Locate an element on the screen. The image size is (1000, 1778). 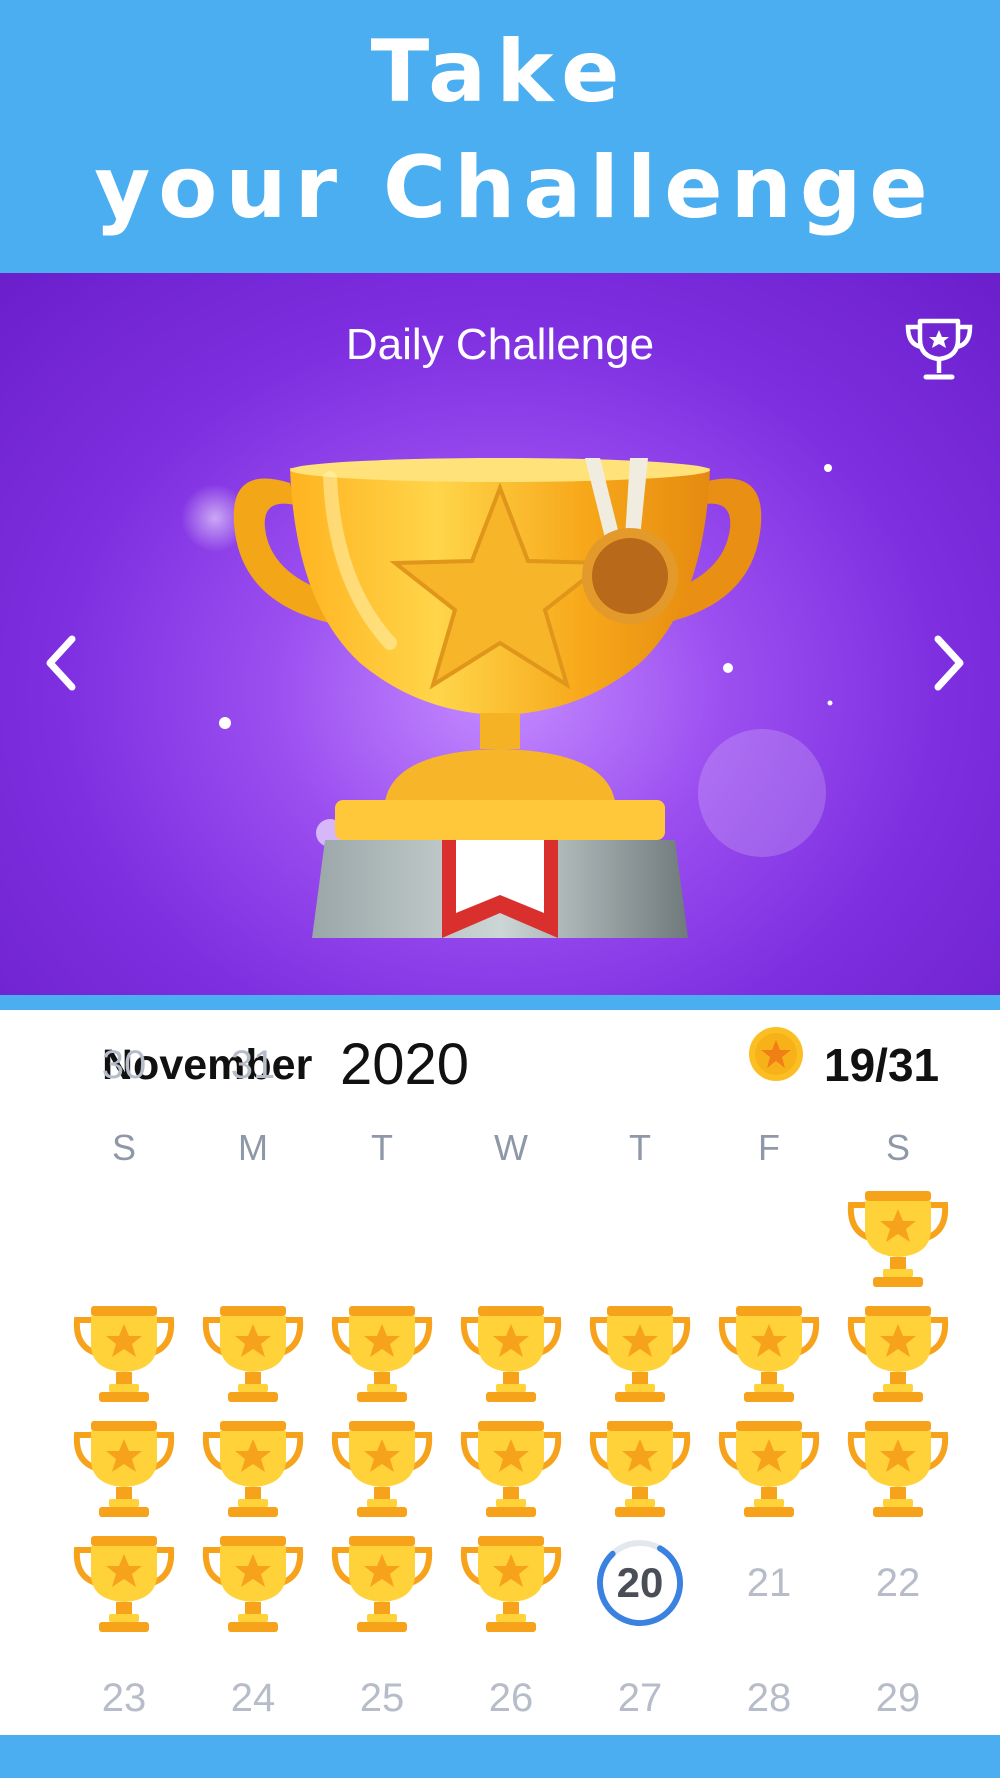
promo-title-line2: your Challenge is located at coordinates (515, 188).